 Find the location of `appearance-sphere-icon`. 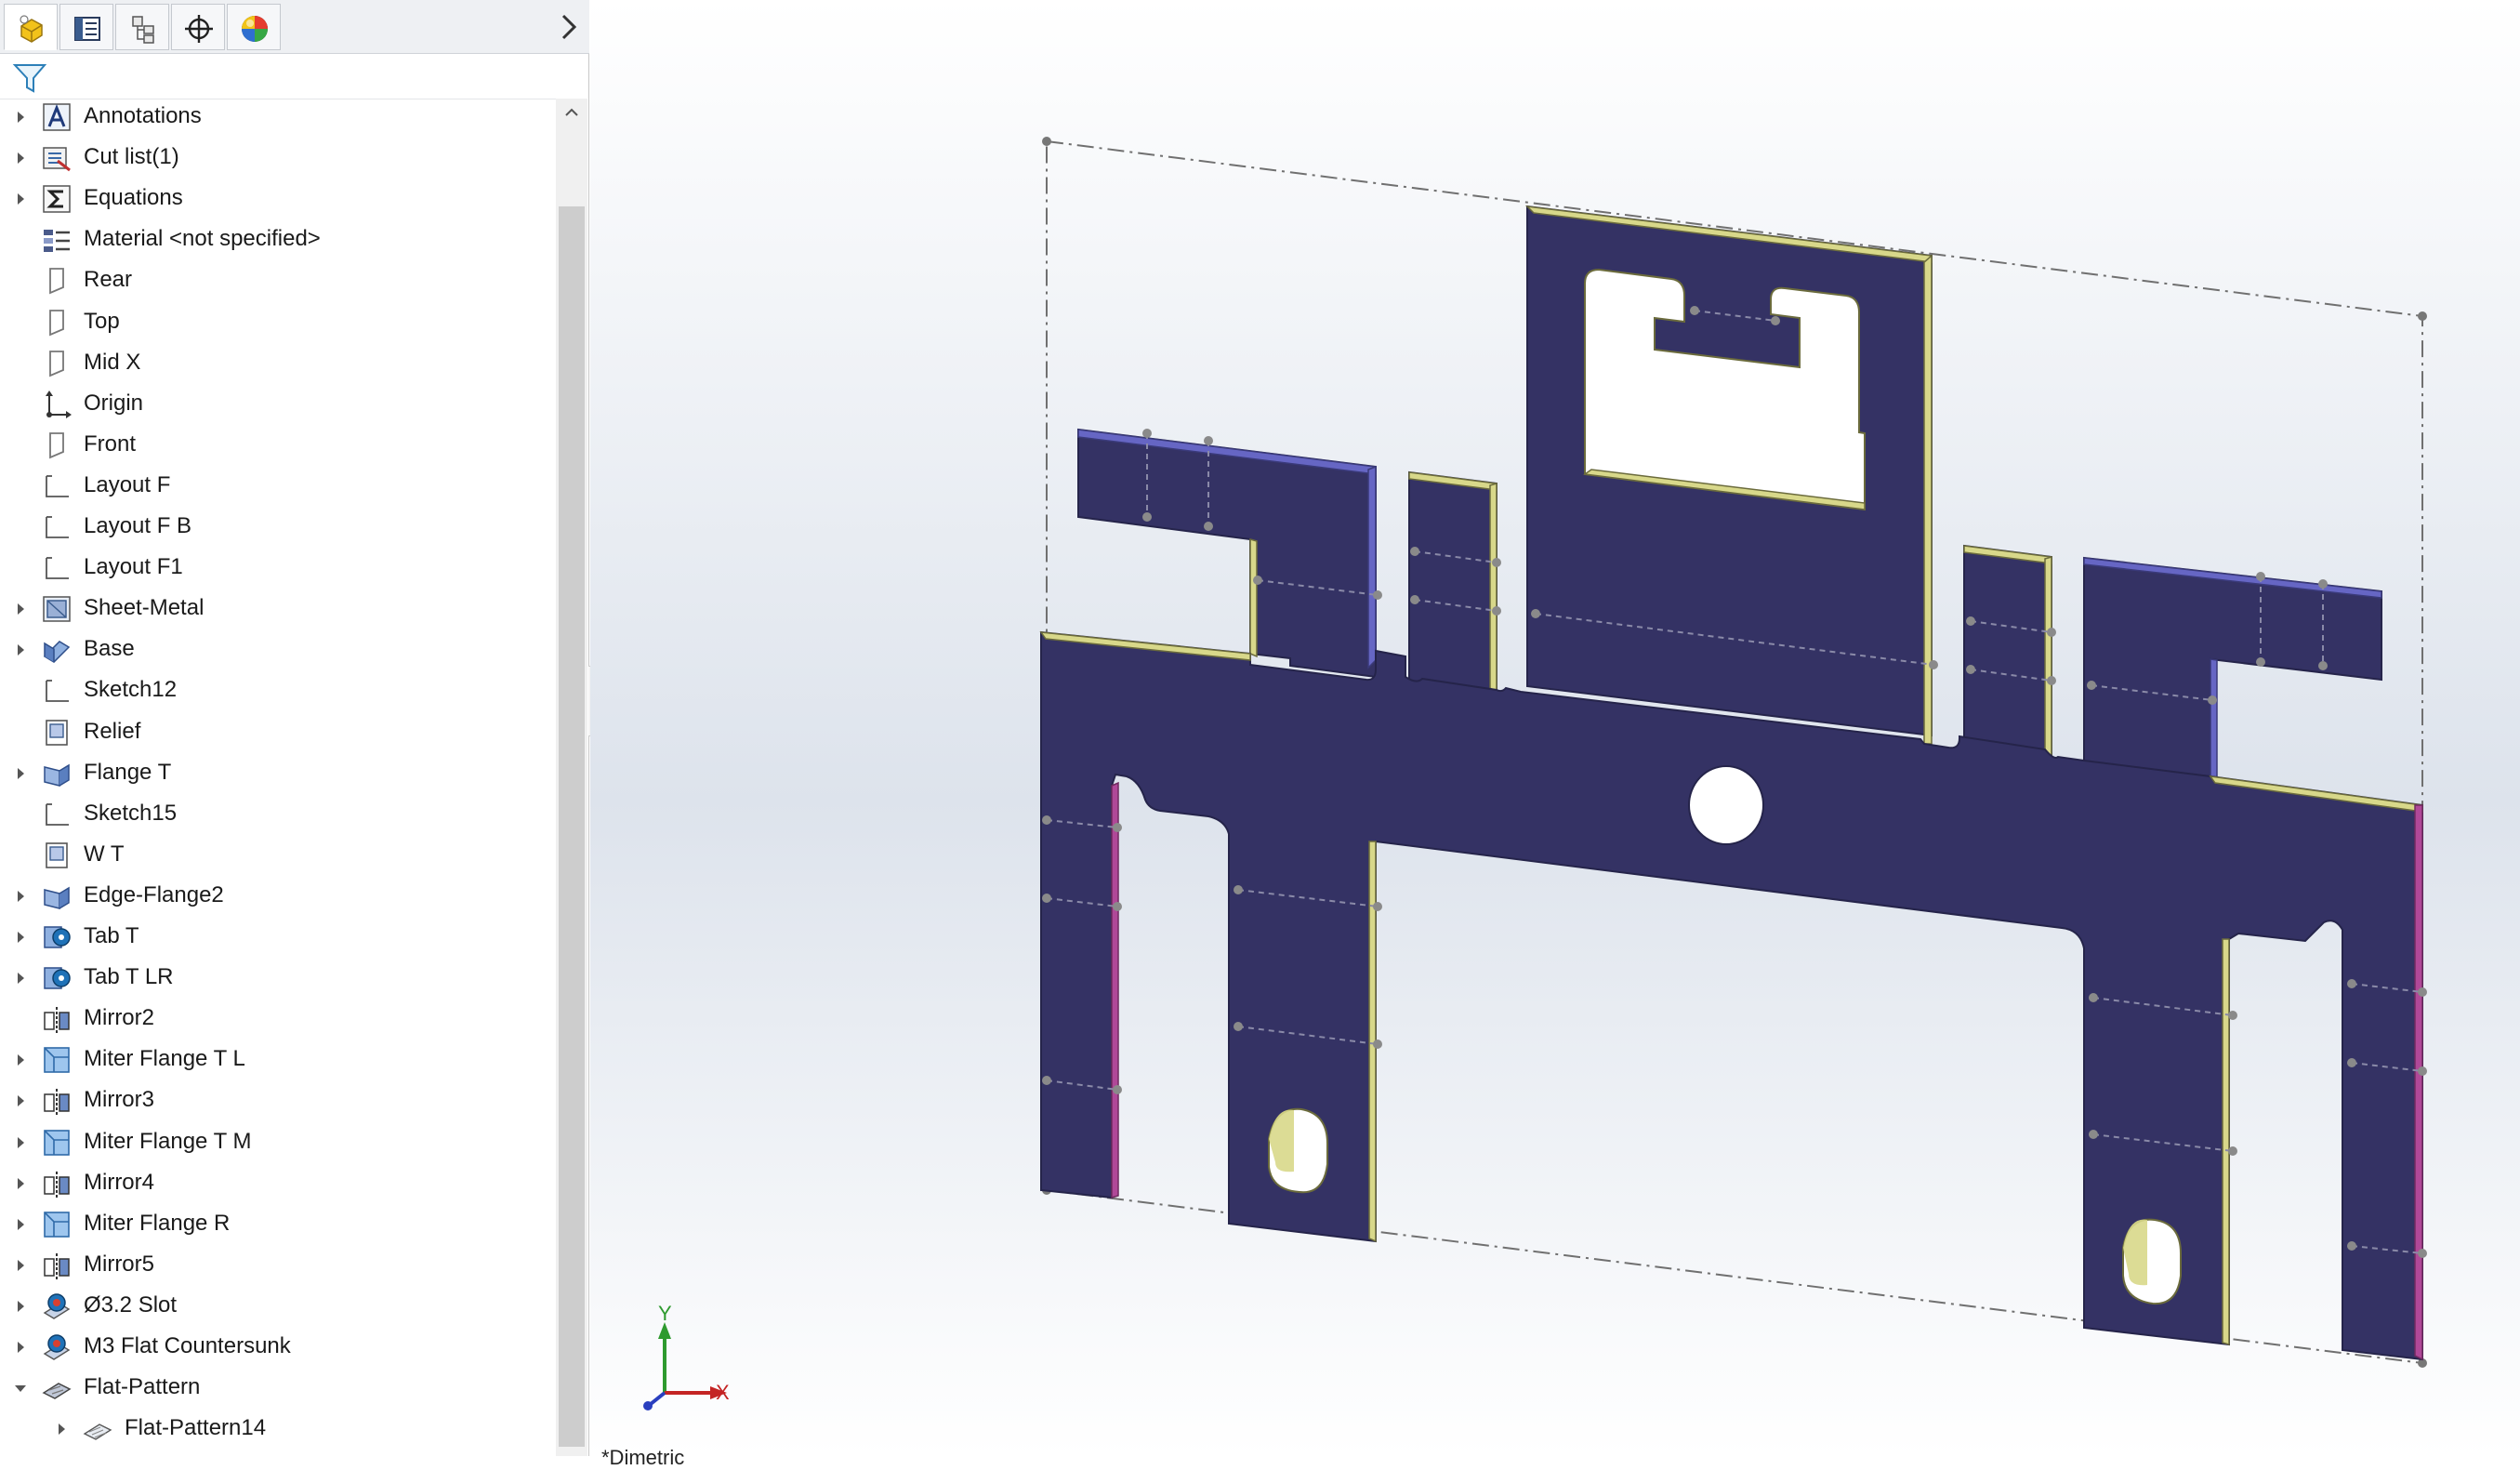

appearance-sphere-icon is located at coordinates (255, 29).